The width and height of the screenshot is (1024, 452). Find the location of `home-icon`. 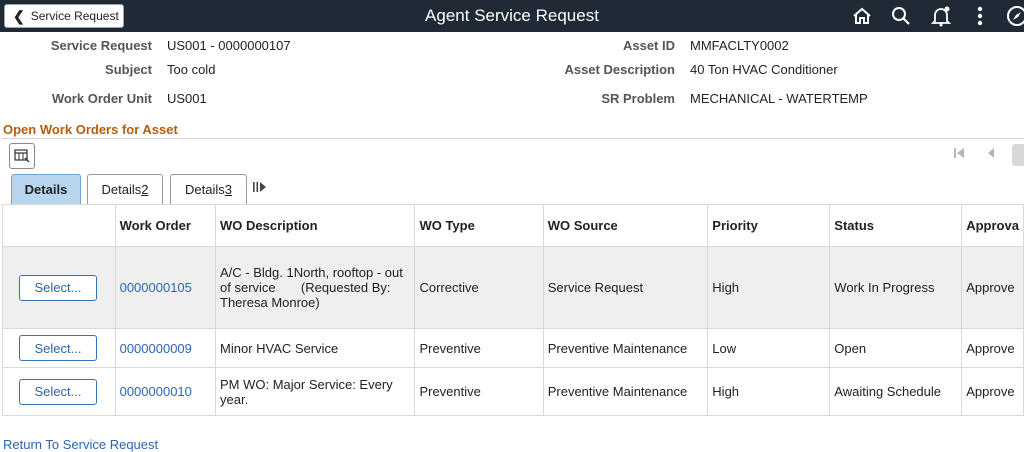

home-icon is located at coordinates (862, 16).